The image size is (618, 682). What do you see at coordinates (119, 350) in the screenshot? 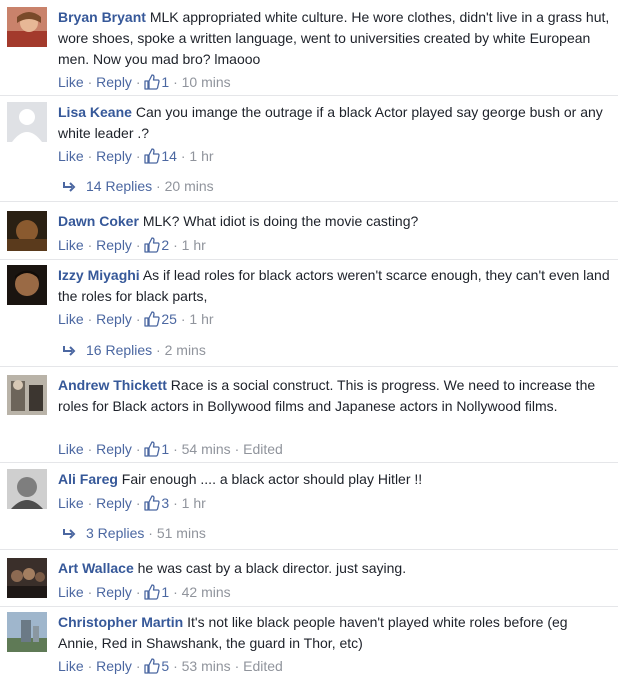
I see `replies-count: 16 Replies` at bounding box center [119, 350].